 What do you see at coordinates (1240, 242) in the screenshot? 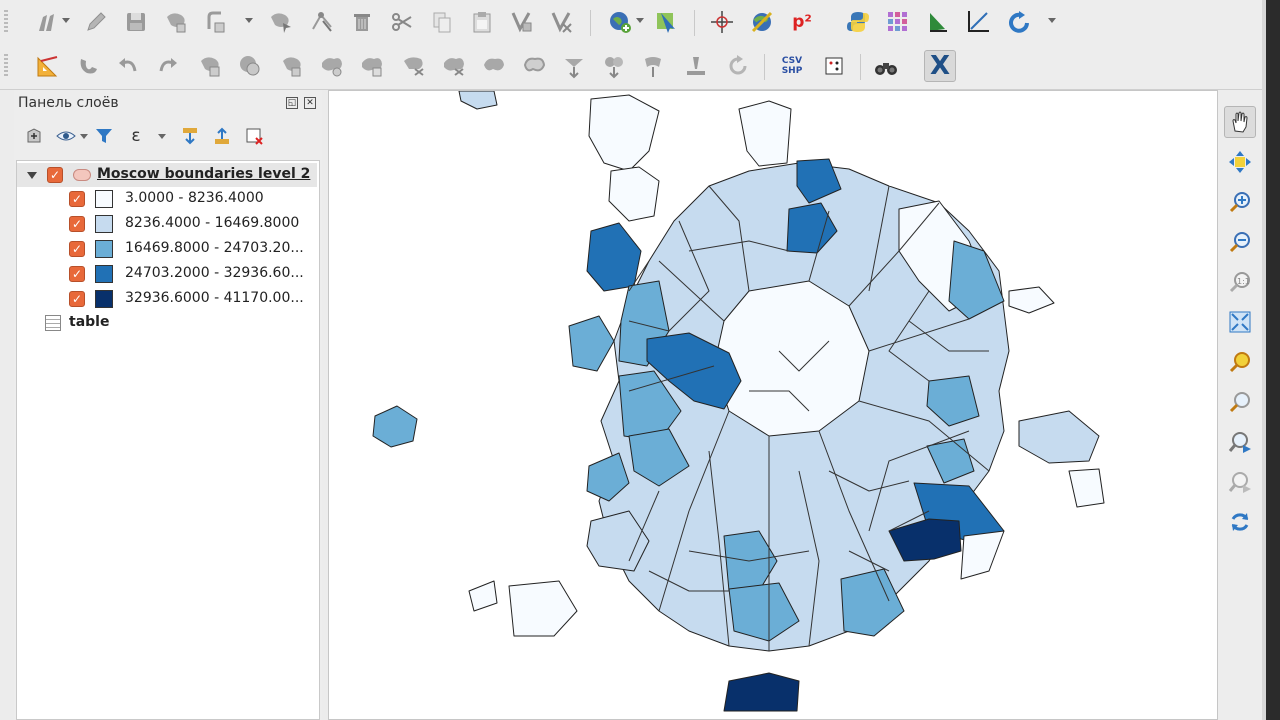
I see `zoom-out-icon` at bounding box center [1240, 242].